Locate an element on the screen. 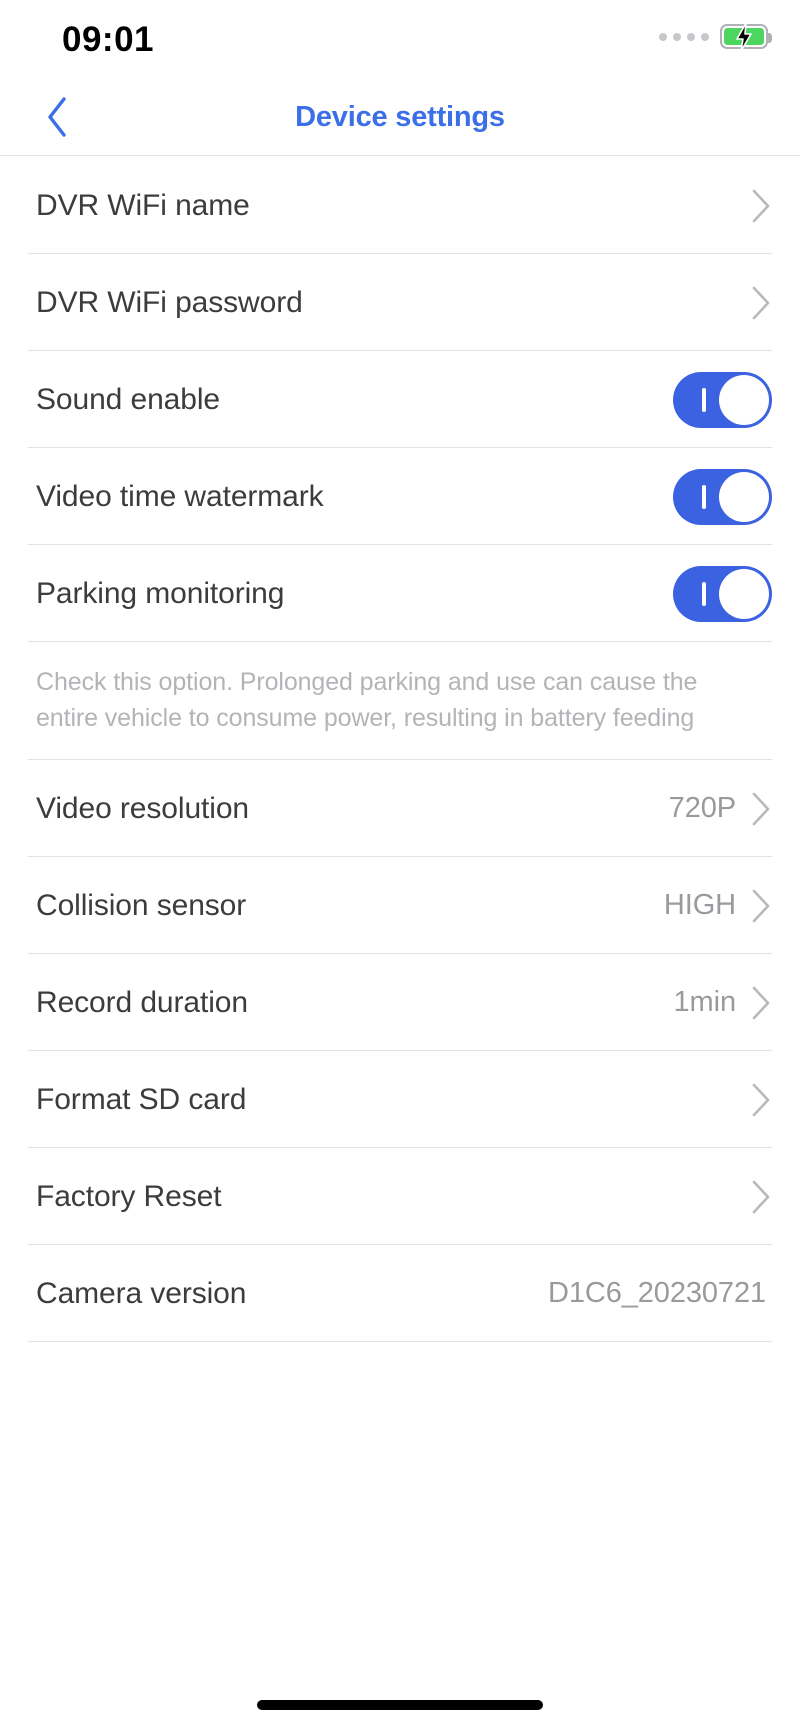  row-accessory: 720P is located at coordinates (720, 809).